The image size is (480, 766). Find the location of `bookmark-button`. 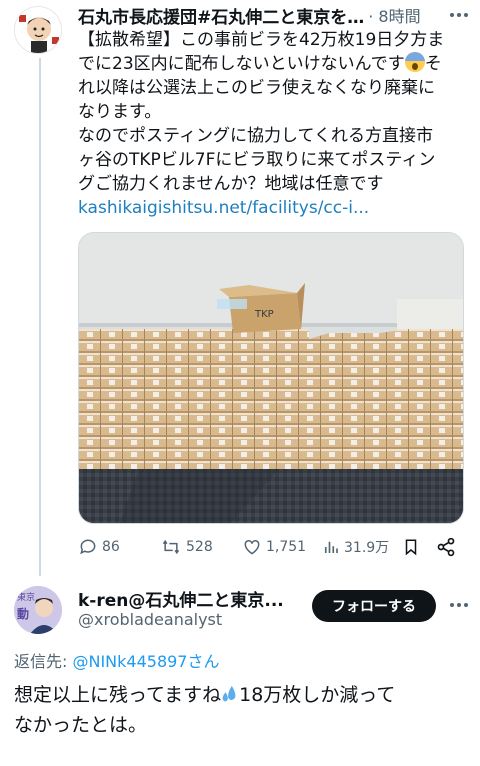

bookmark-button is located at coordinates (413, 547).